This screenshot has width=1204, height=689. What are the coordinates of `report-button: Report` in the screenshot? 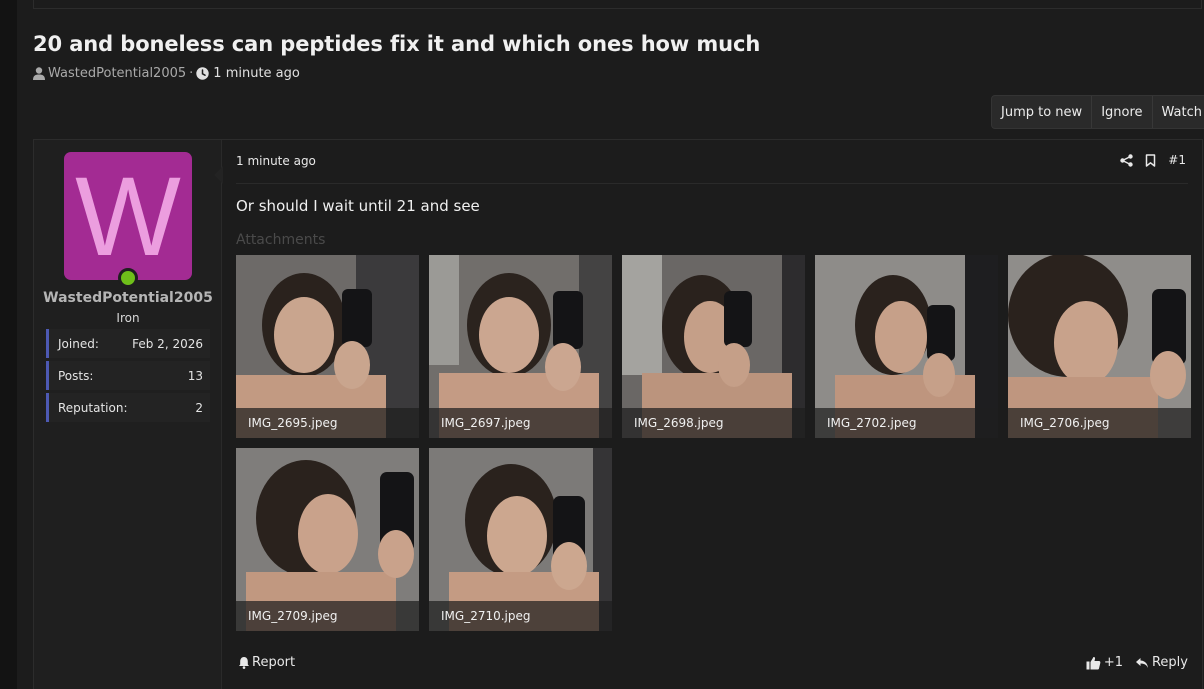 It's located at (266, 662).